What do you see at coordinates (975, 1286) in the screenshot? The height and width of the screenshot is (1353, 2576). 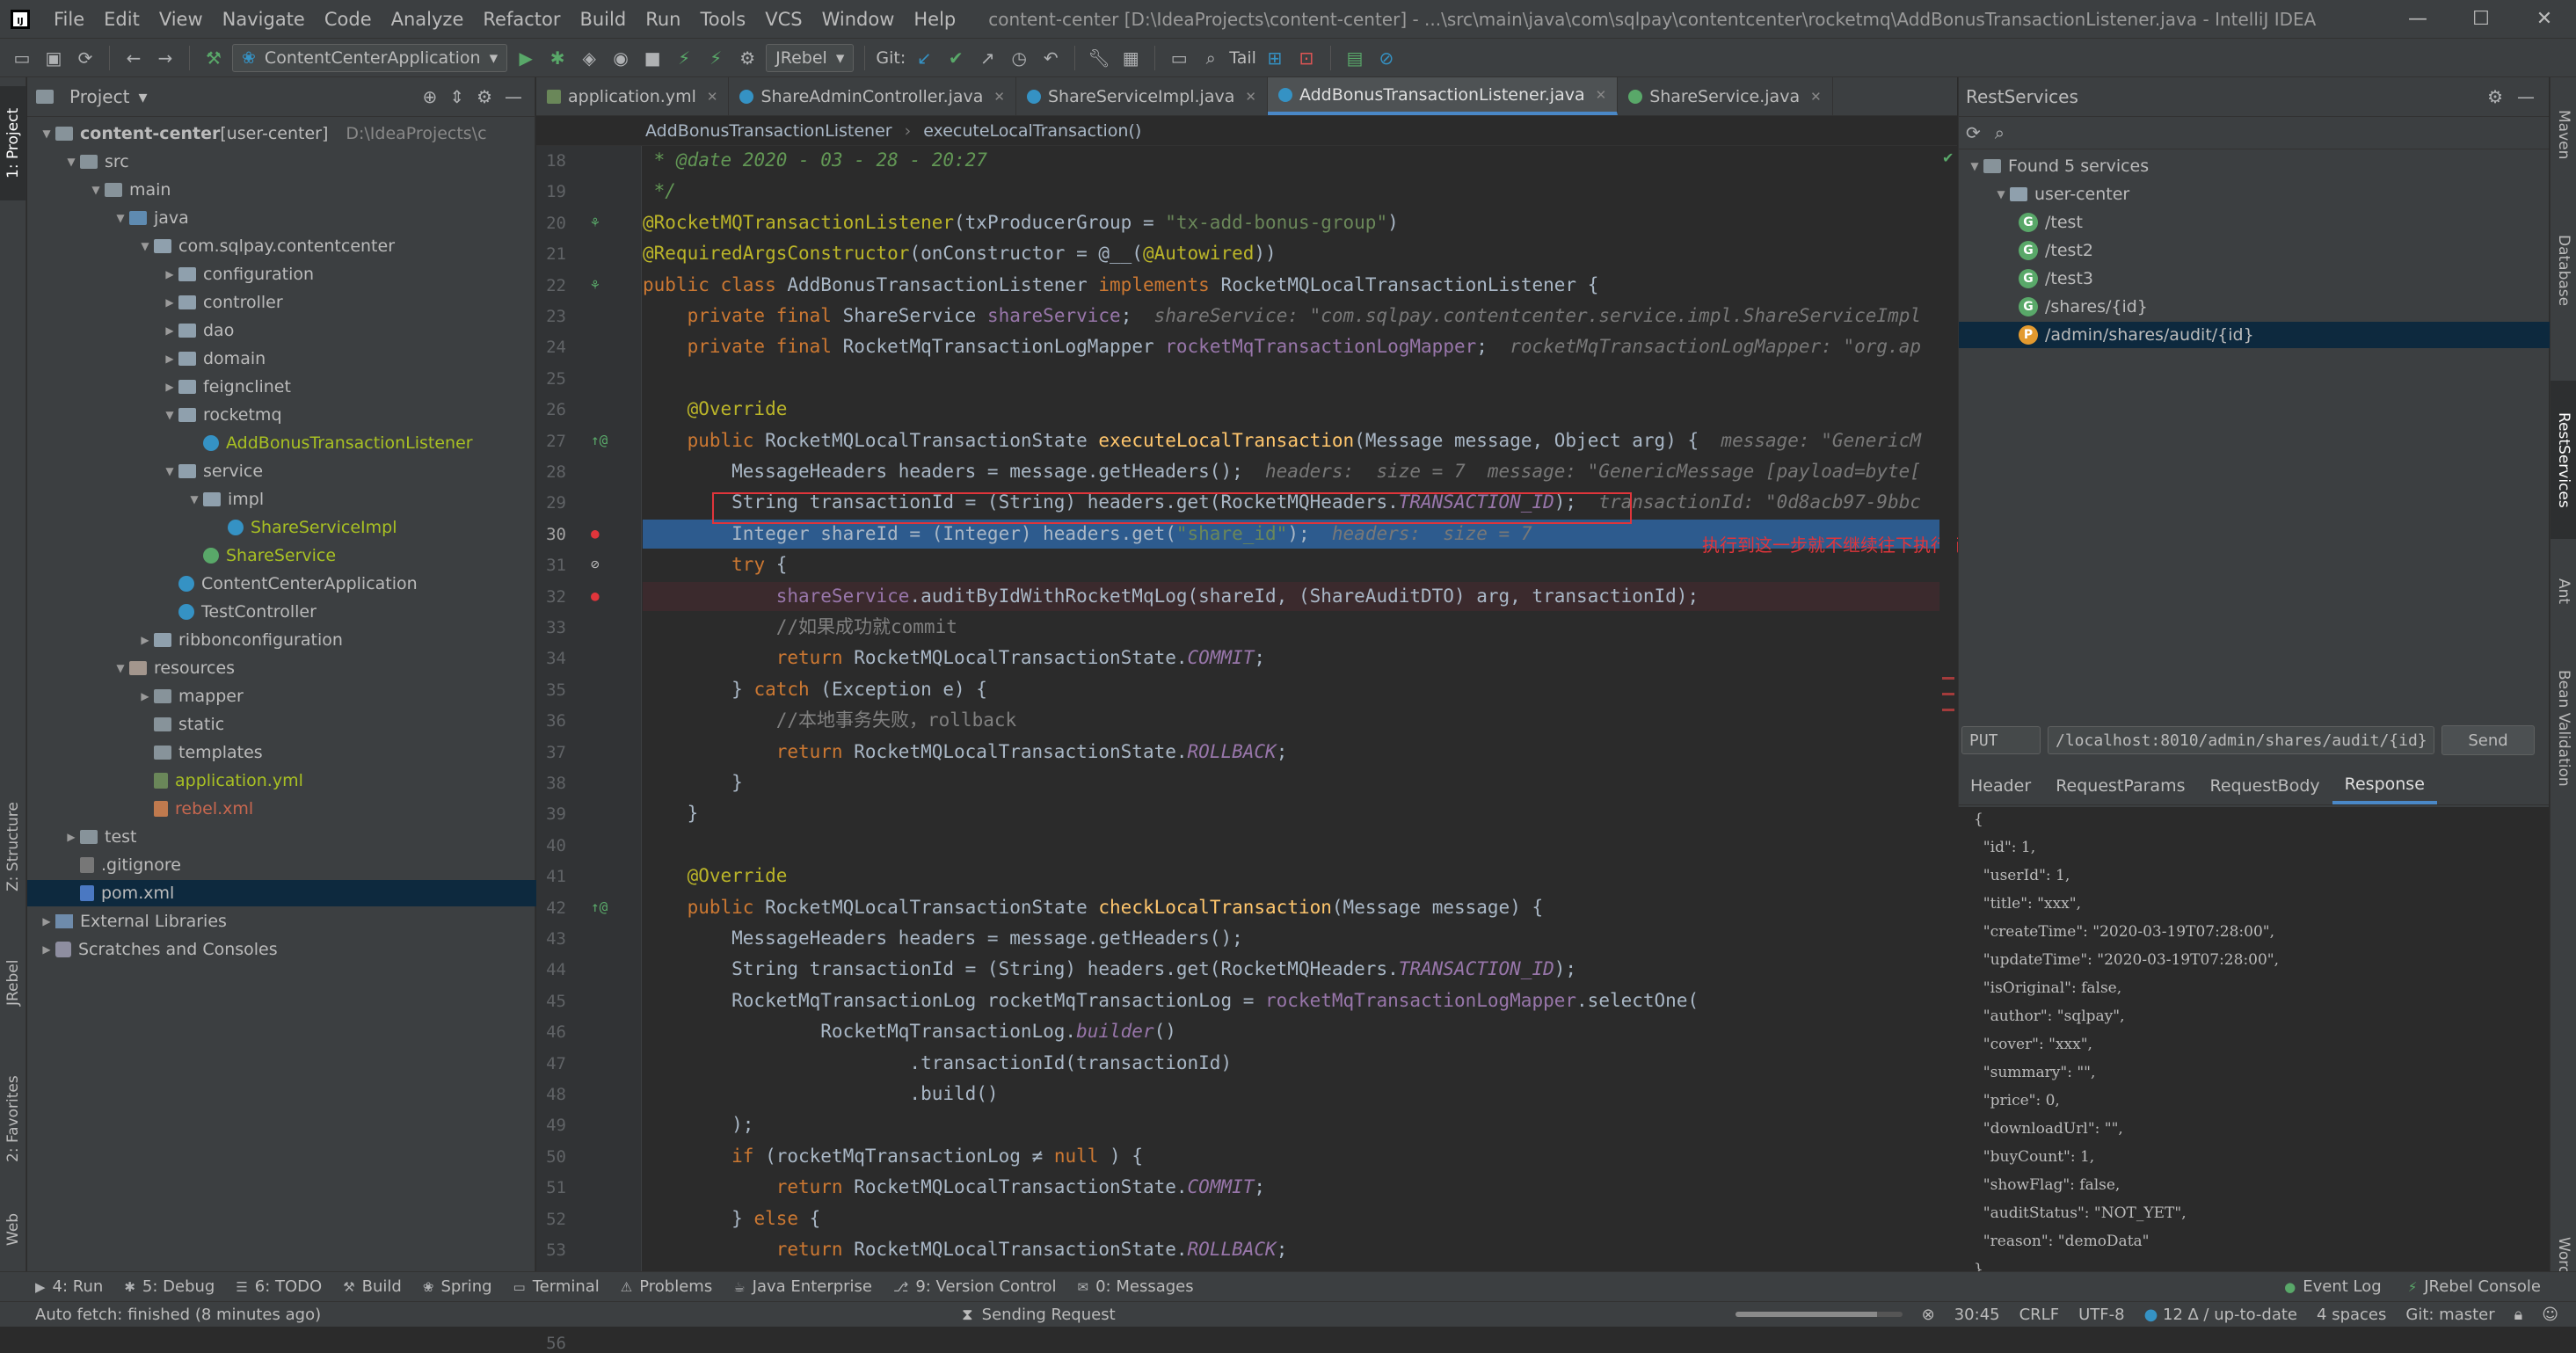 I see `tool-window-version-control: ⎇ 9: Version Control` at bounding box center [975, 1286].